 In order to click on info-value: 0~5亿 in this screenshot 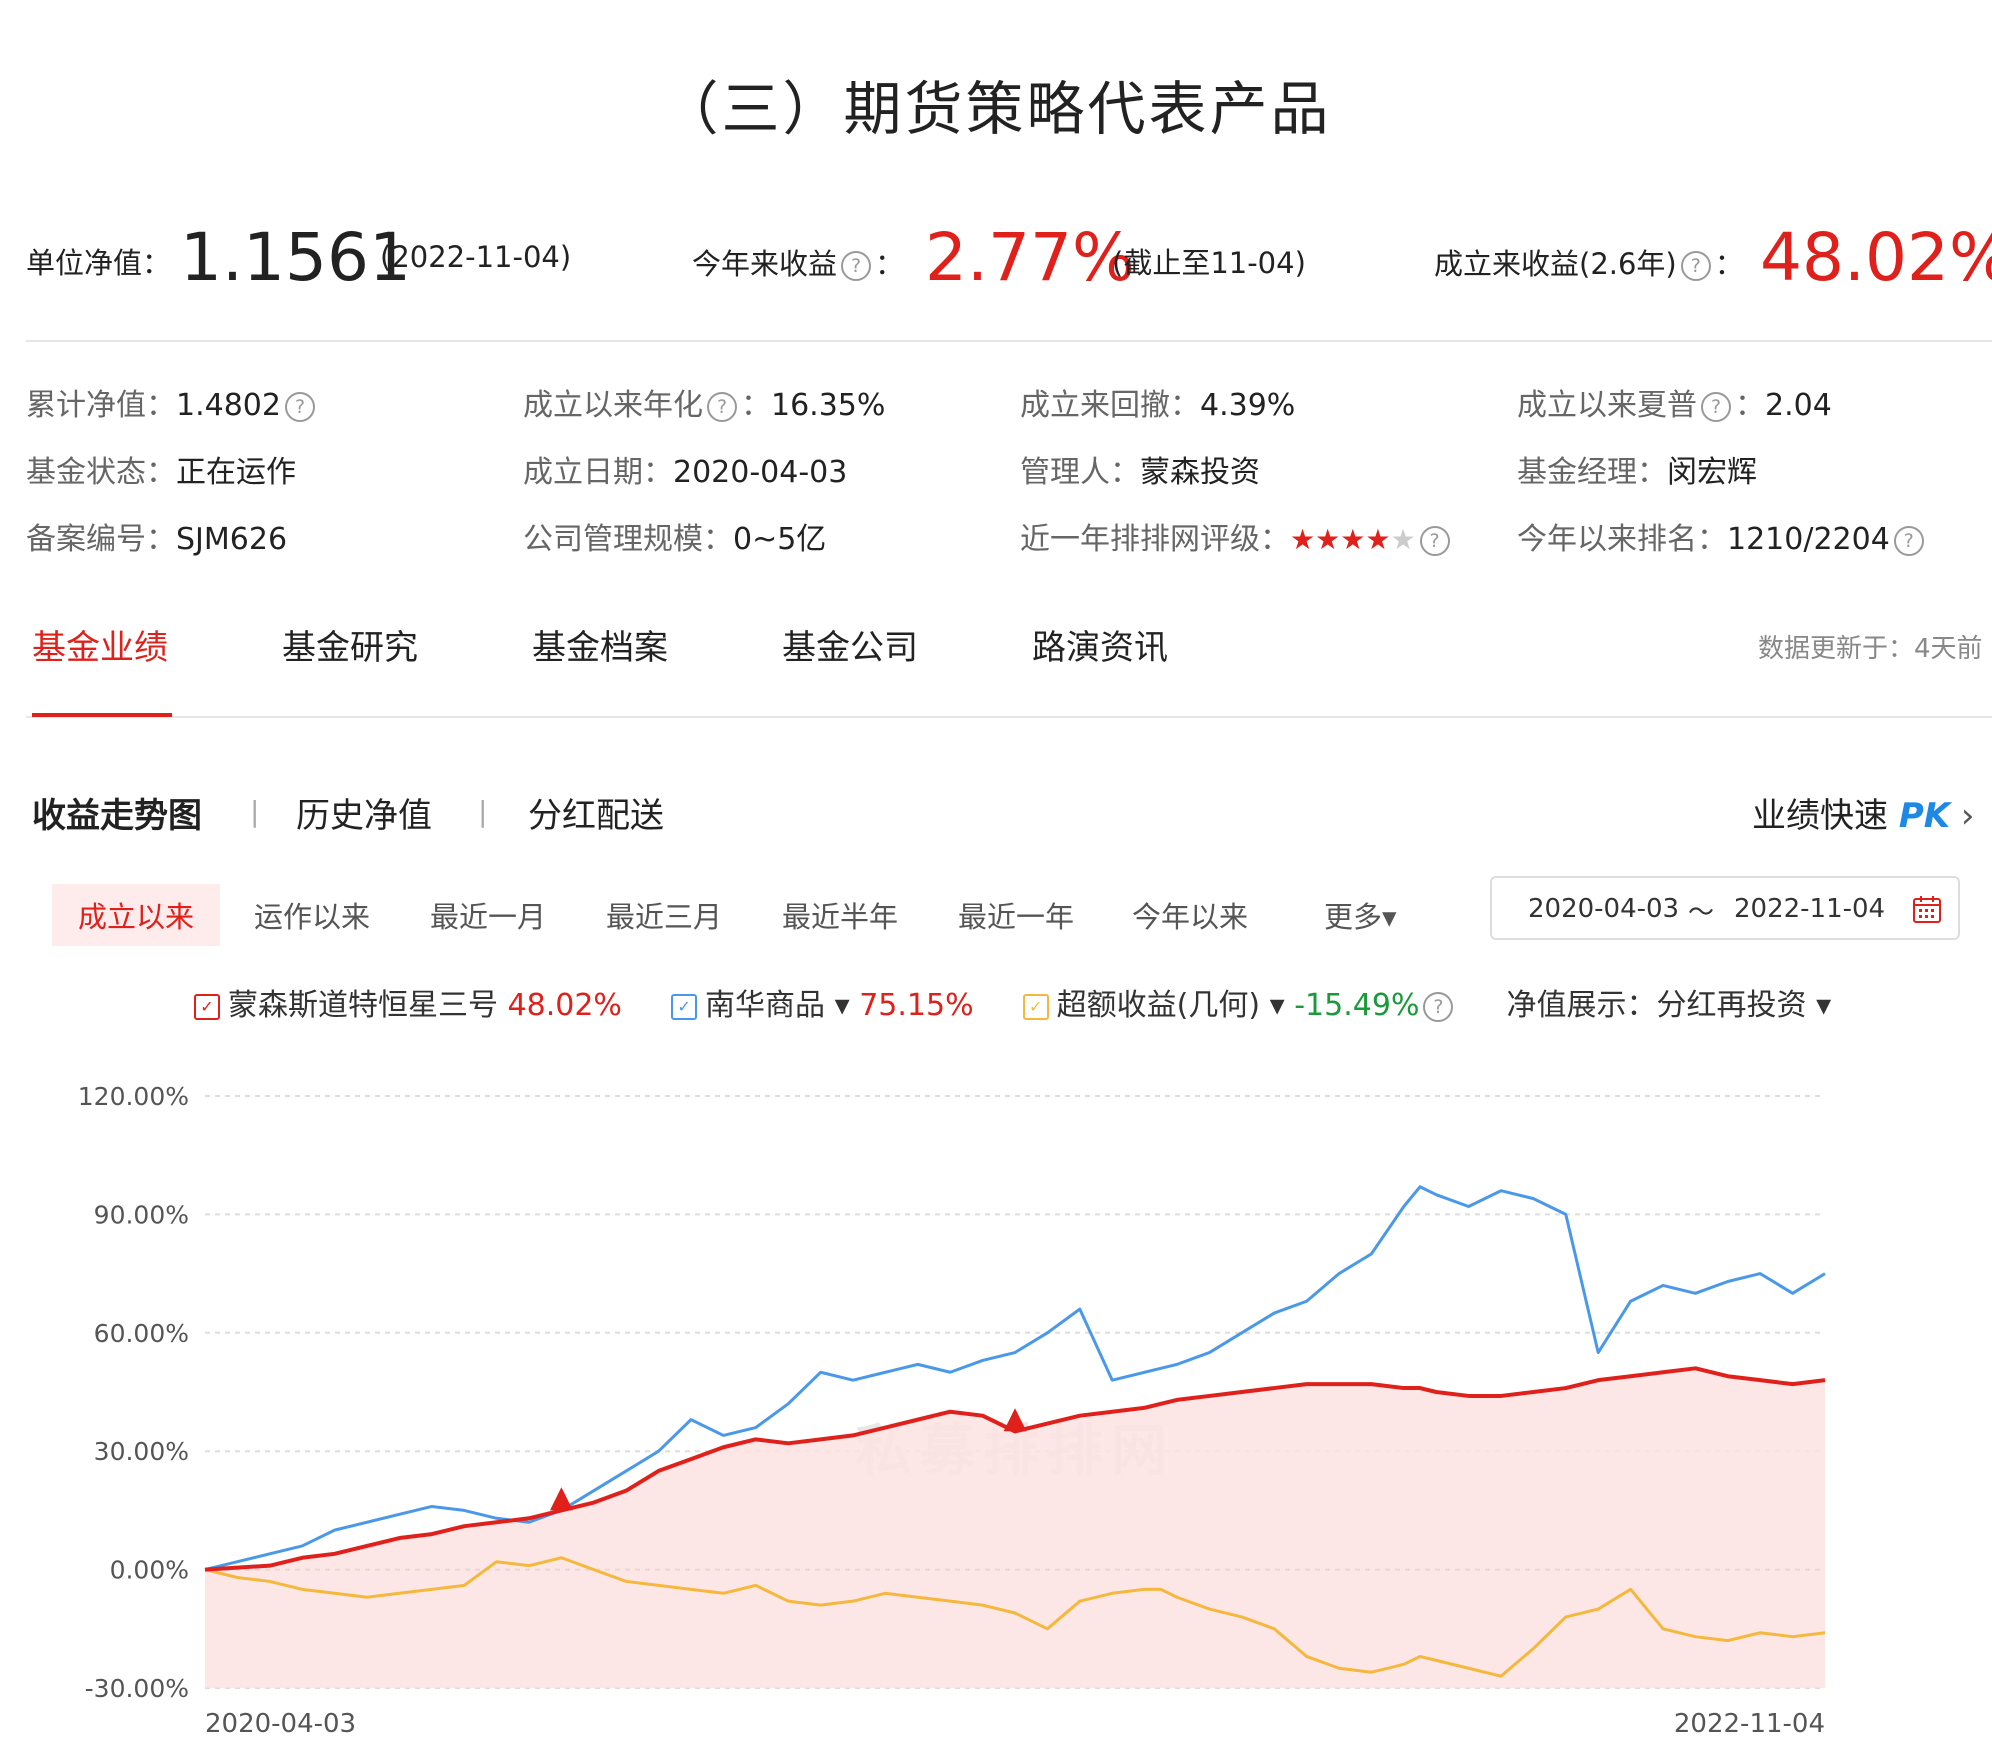, I will do `click(780, 539)`.